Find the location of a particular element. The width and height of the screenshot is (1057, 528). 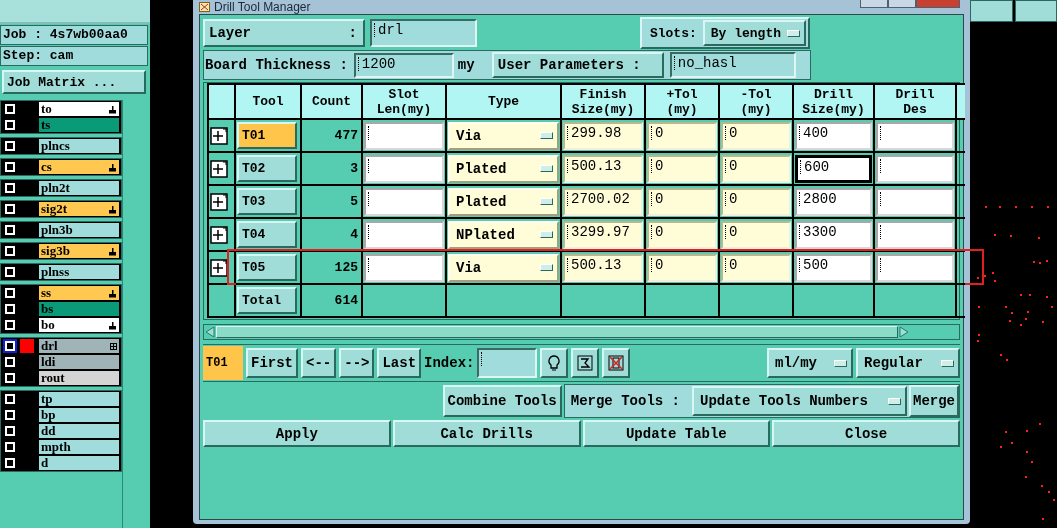

type-dropdown: NPlated is located at coordinates (503, 234).